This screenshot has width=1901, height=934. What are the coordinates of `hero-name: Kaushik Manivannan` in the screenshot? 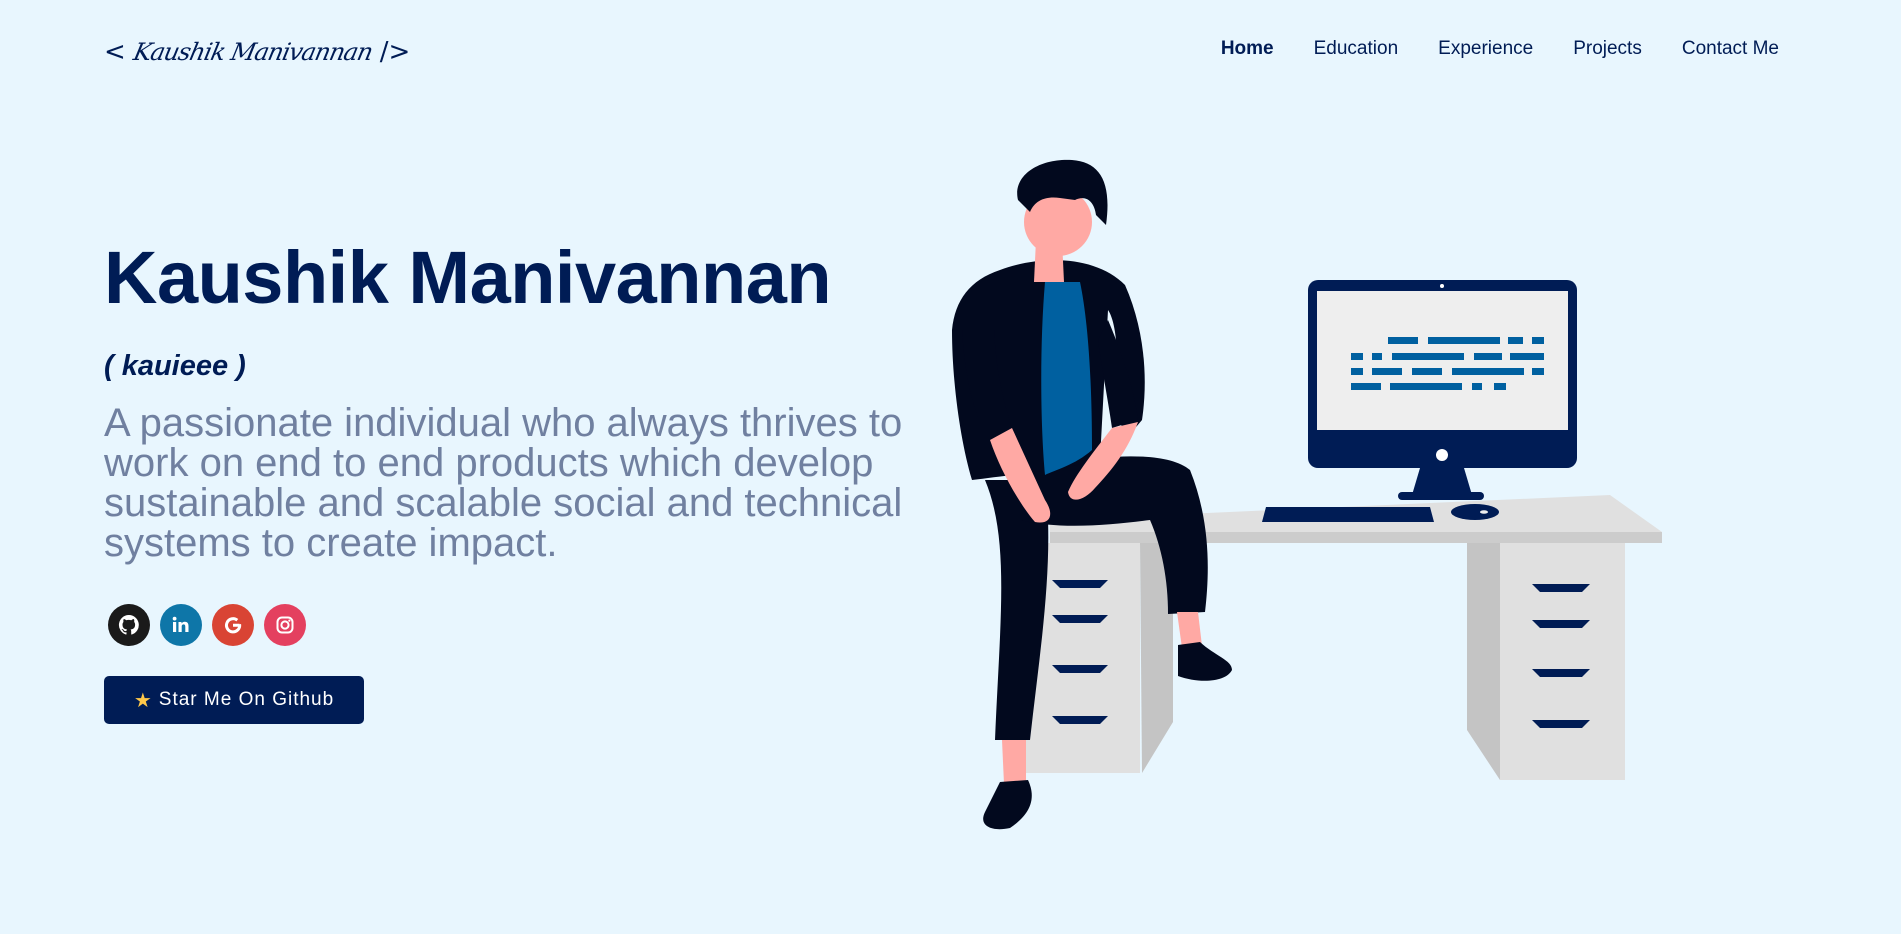 It's located at (468, 277).